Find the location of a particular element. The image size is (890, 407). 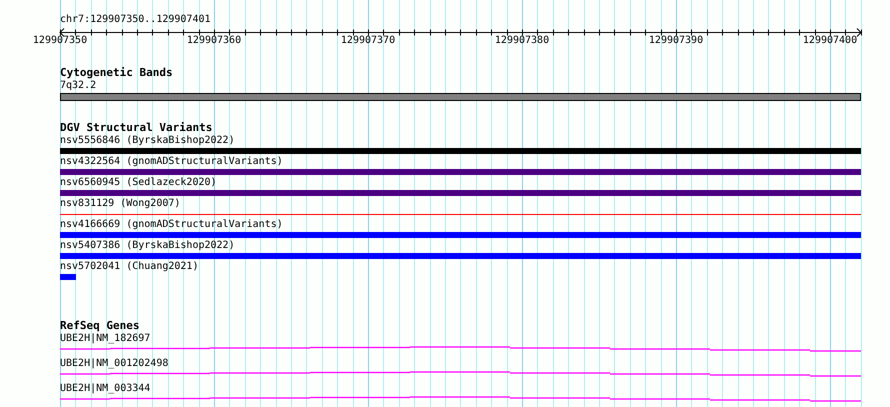

feature-label: nsv4322564 (gnomADStructuralVariants) is located at coordinates (172, 161).